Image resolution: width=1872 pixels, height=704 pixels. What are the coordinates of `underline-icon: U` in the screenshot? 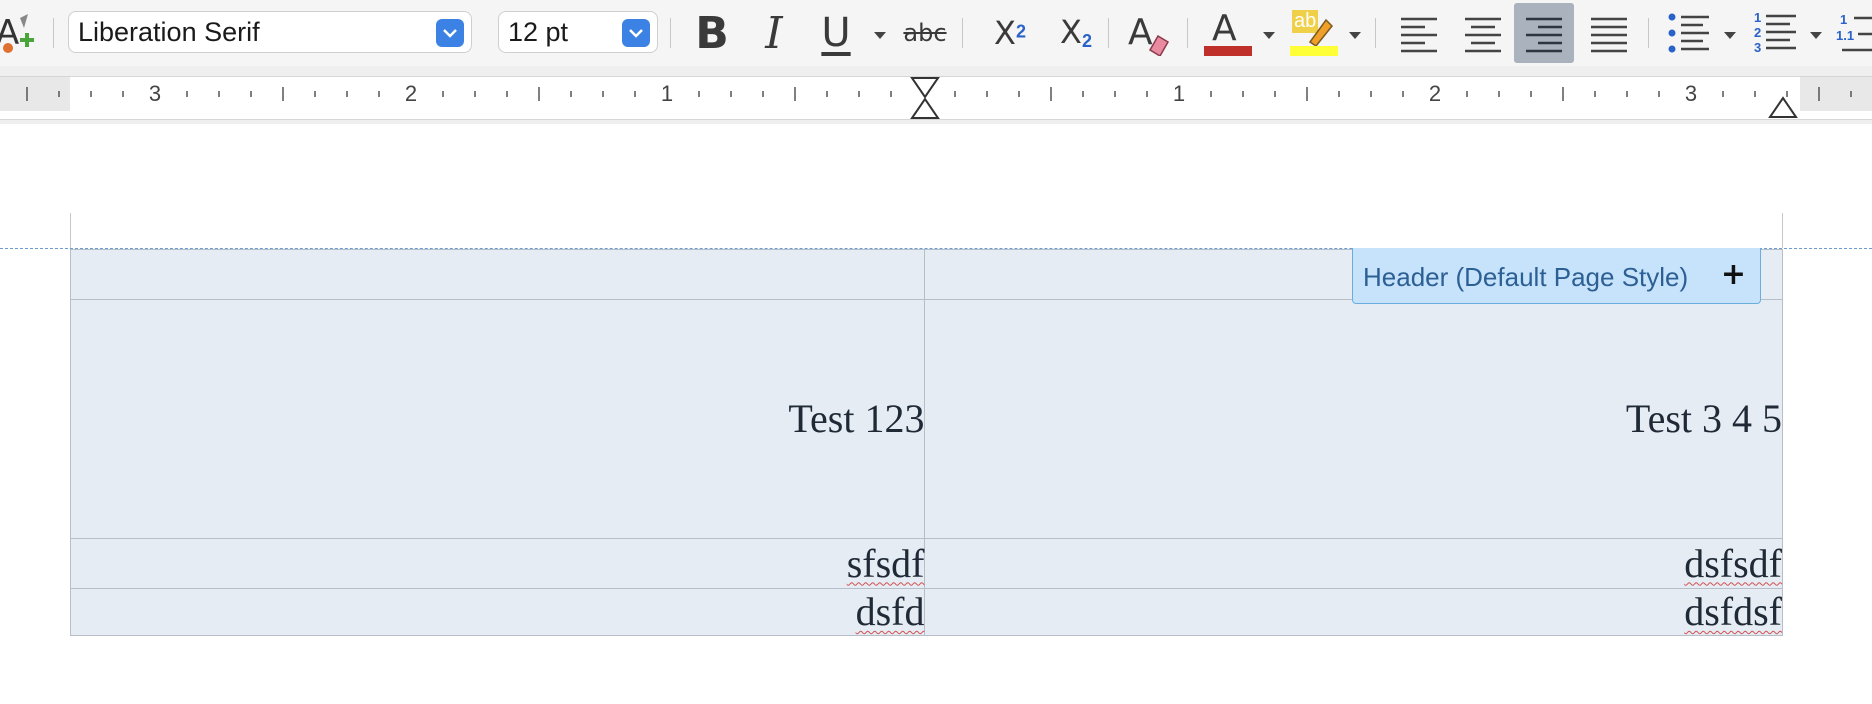 It's located at (836, 33).